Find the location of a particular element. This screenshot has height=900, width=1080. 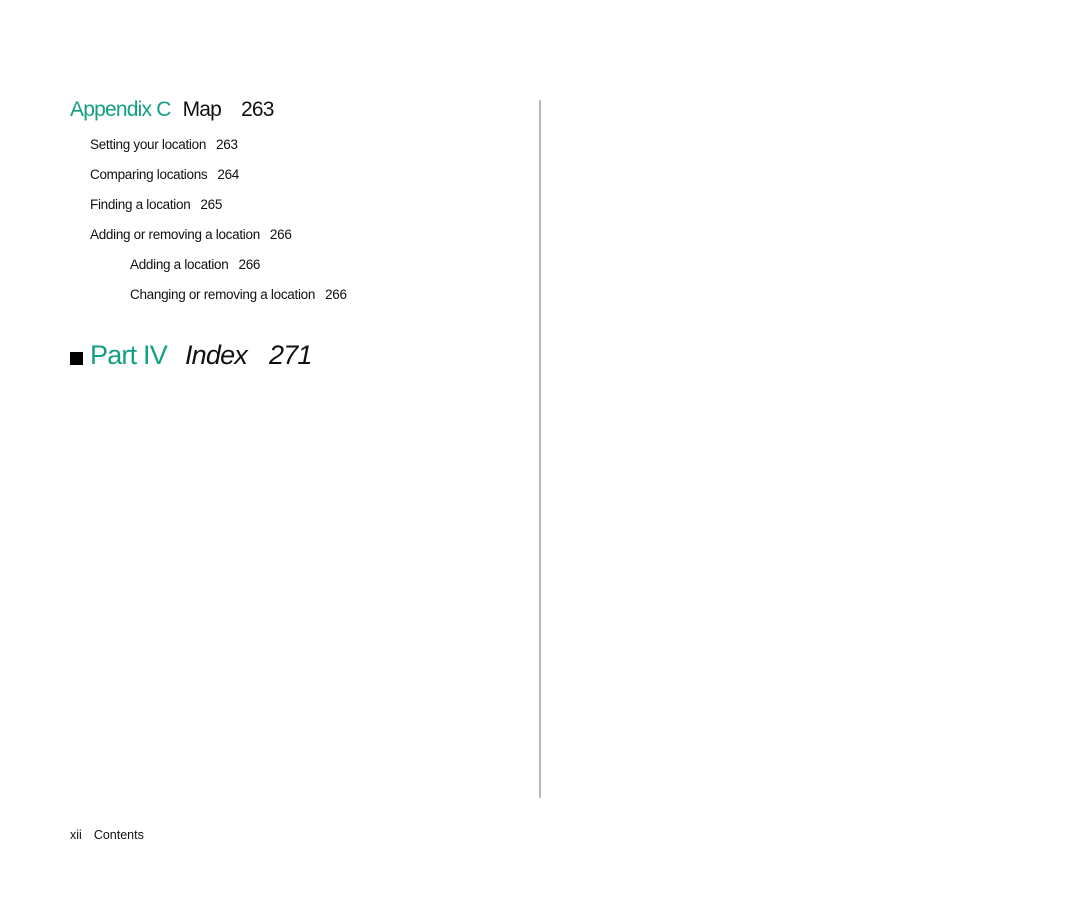

appendix-heading: Appendix C Map 263 is located at coordinates (172, 110).